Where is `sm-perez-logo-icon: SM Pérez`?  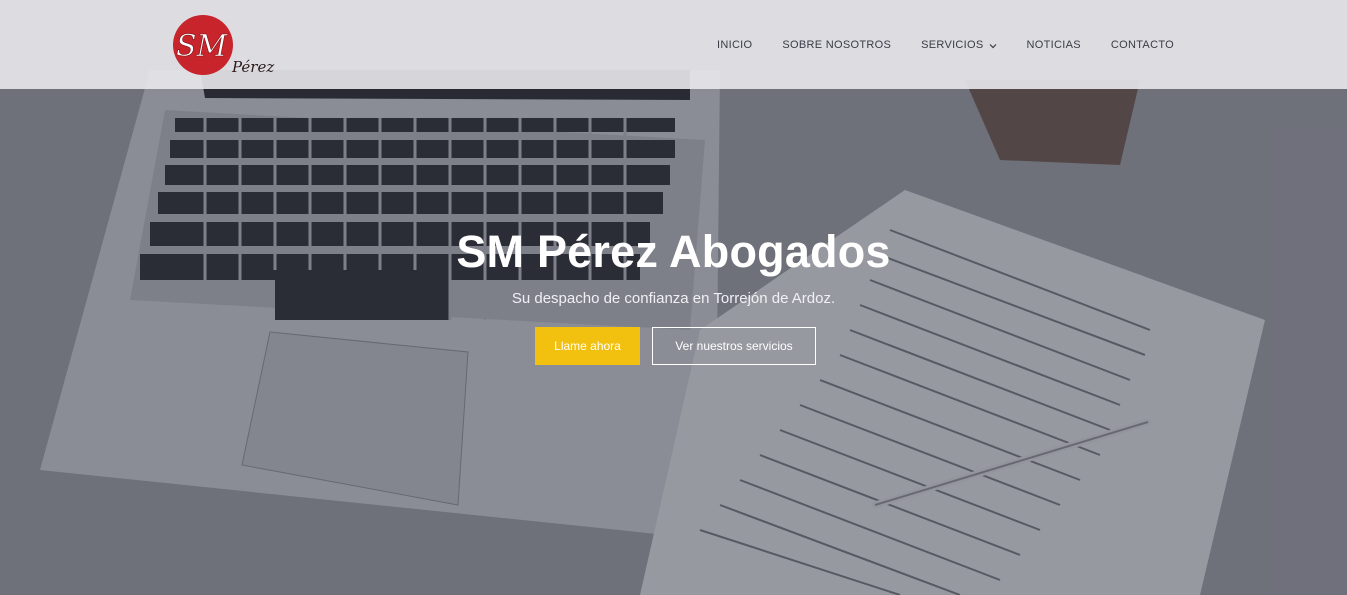 sm-perez-logo-icon: SM Pérez is located at coordinates (223, 45).